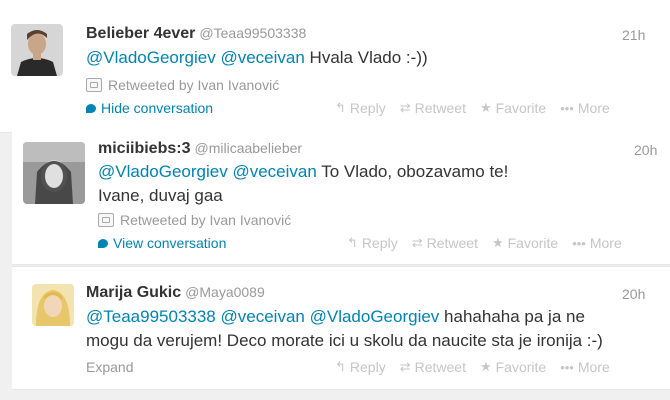  What do you see at coordinates (109, 367) in the screenshot?
I see `expand-link: Expand` at bounding box center [109, 367].